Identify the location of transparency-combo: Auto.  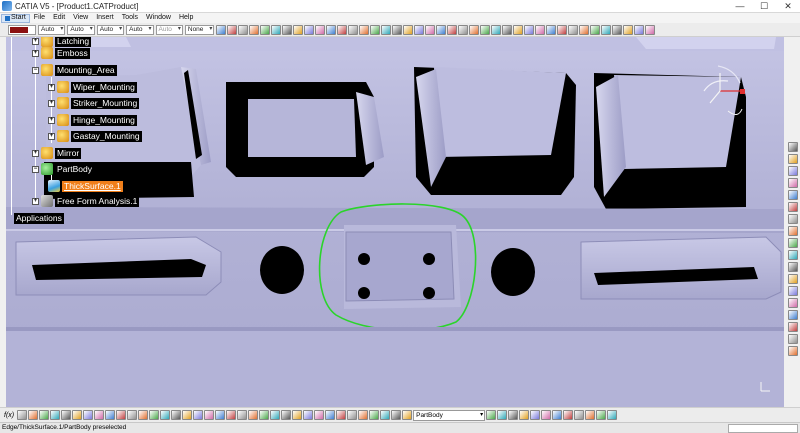
(52, 29).